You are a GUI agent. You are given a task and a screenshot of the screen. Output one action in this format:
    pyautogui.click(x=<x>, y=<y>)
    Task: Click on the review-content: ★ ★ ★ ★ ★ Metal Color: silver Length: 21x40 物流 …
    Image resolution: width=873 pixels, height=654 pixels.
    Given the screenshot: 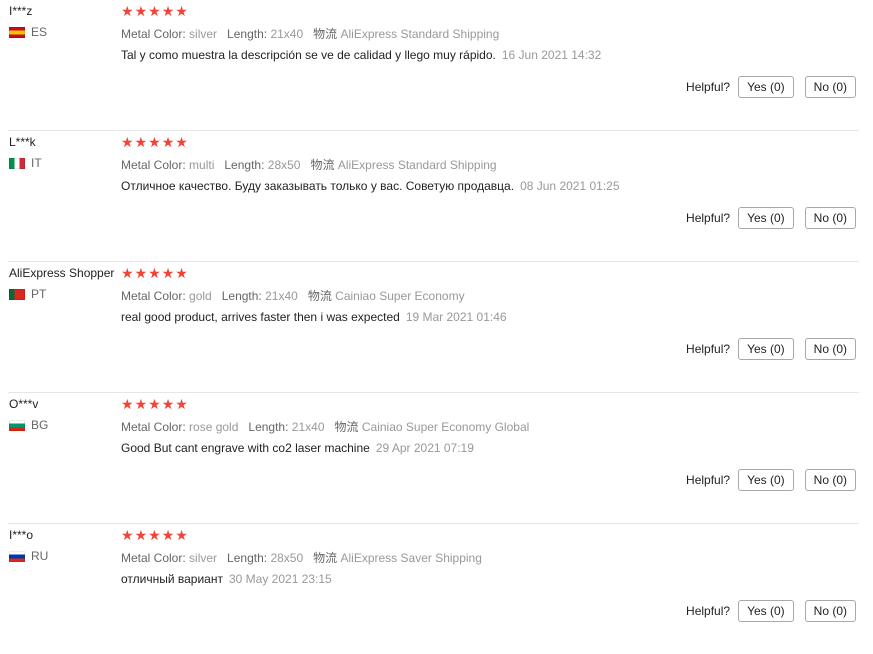 What is the action you would take?
    pyautogui.click(x=490, y=32)
    